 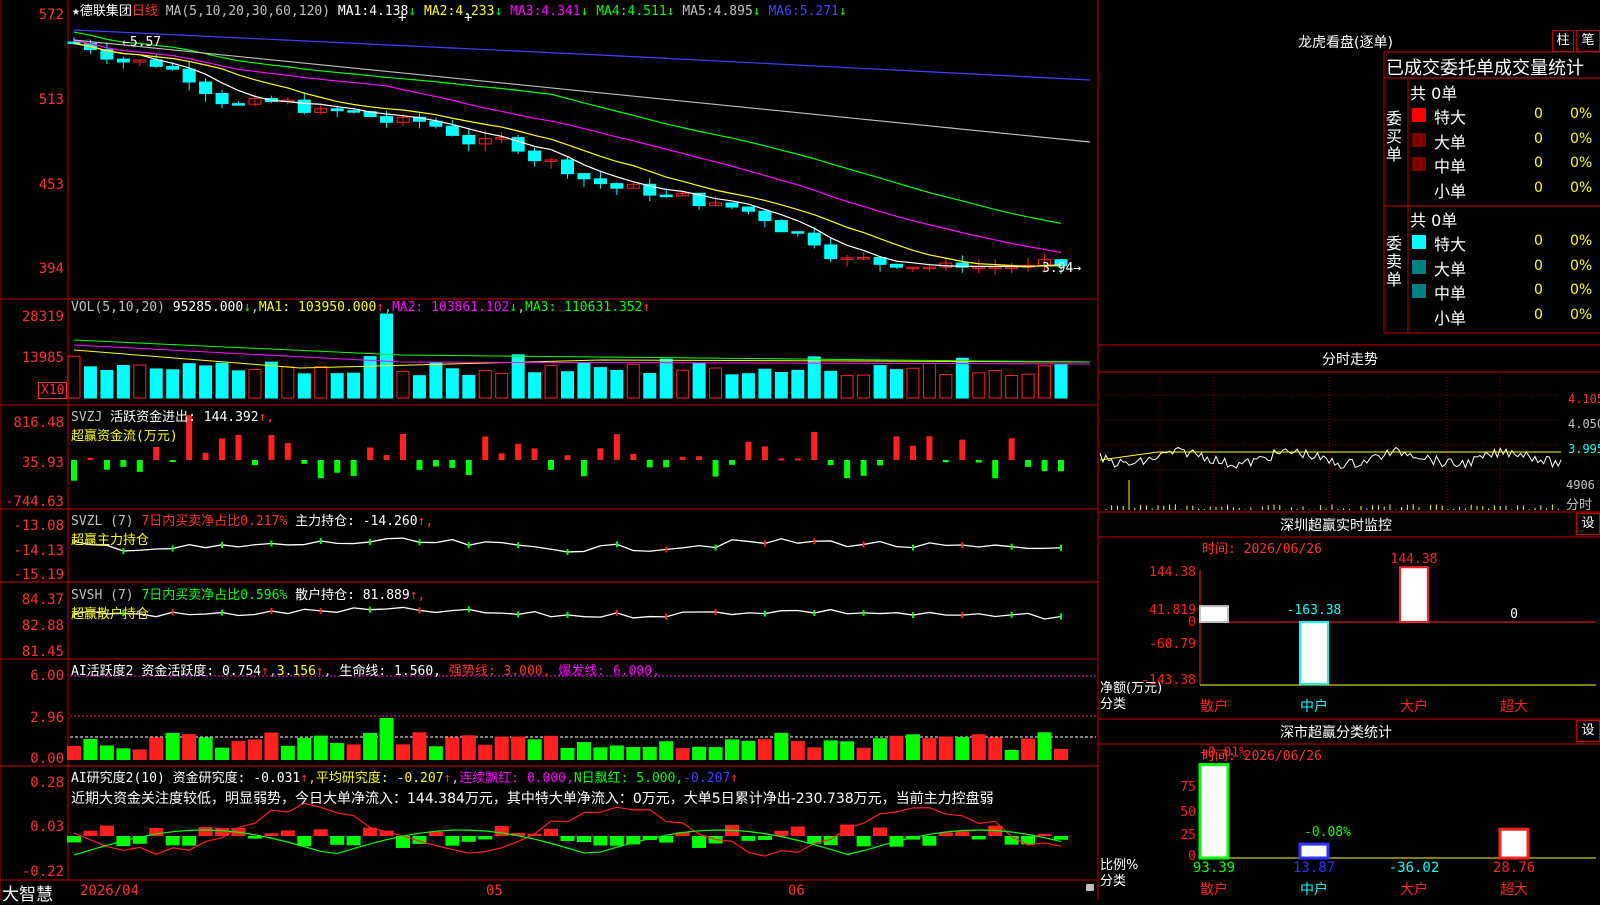 I want to click on cont-red-label: 连续飘红:, so click(x=489, y=778).